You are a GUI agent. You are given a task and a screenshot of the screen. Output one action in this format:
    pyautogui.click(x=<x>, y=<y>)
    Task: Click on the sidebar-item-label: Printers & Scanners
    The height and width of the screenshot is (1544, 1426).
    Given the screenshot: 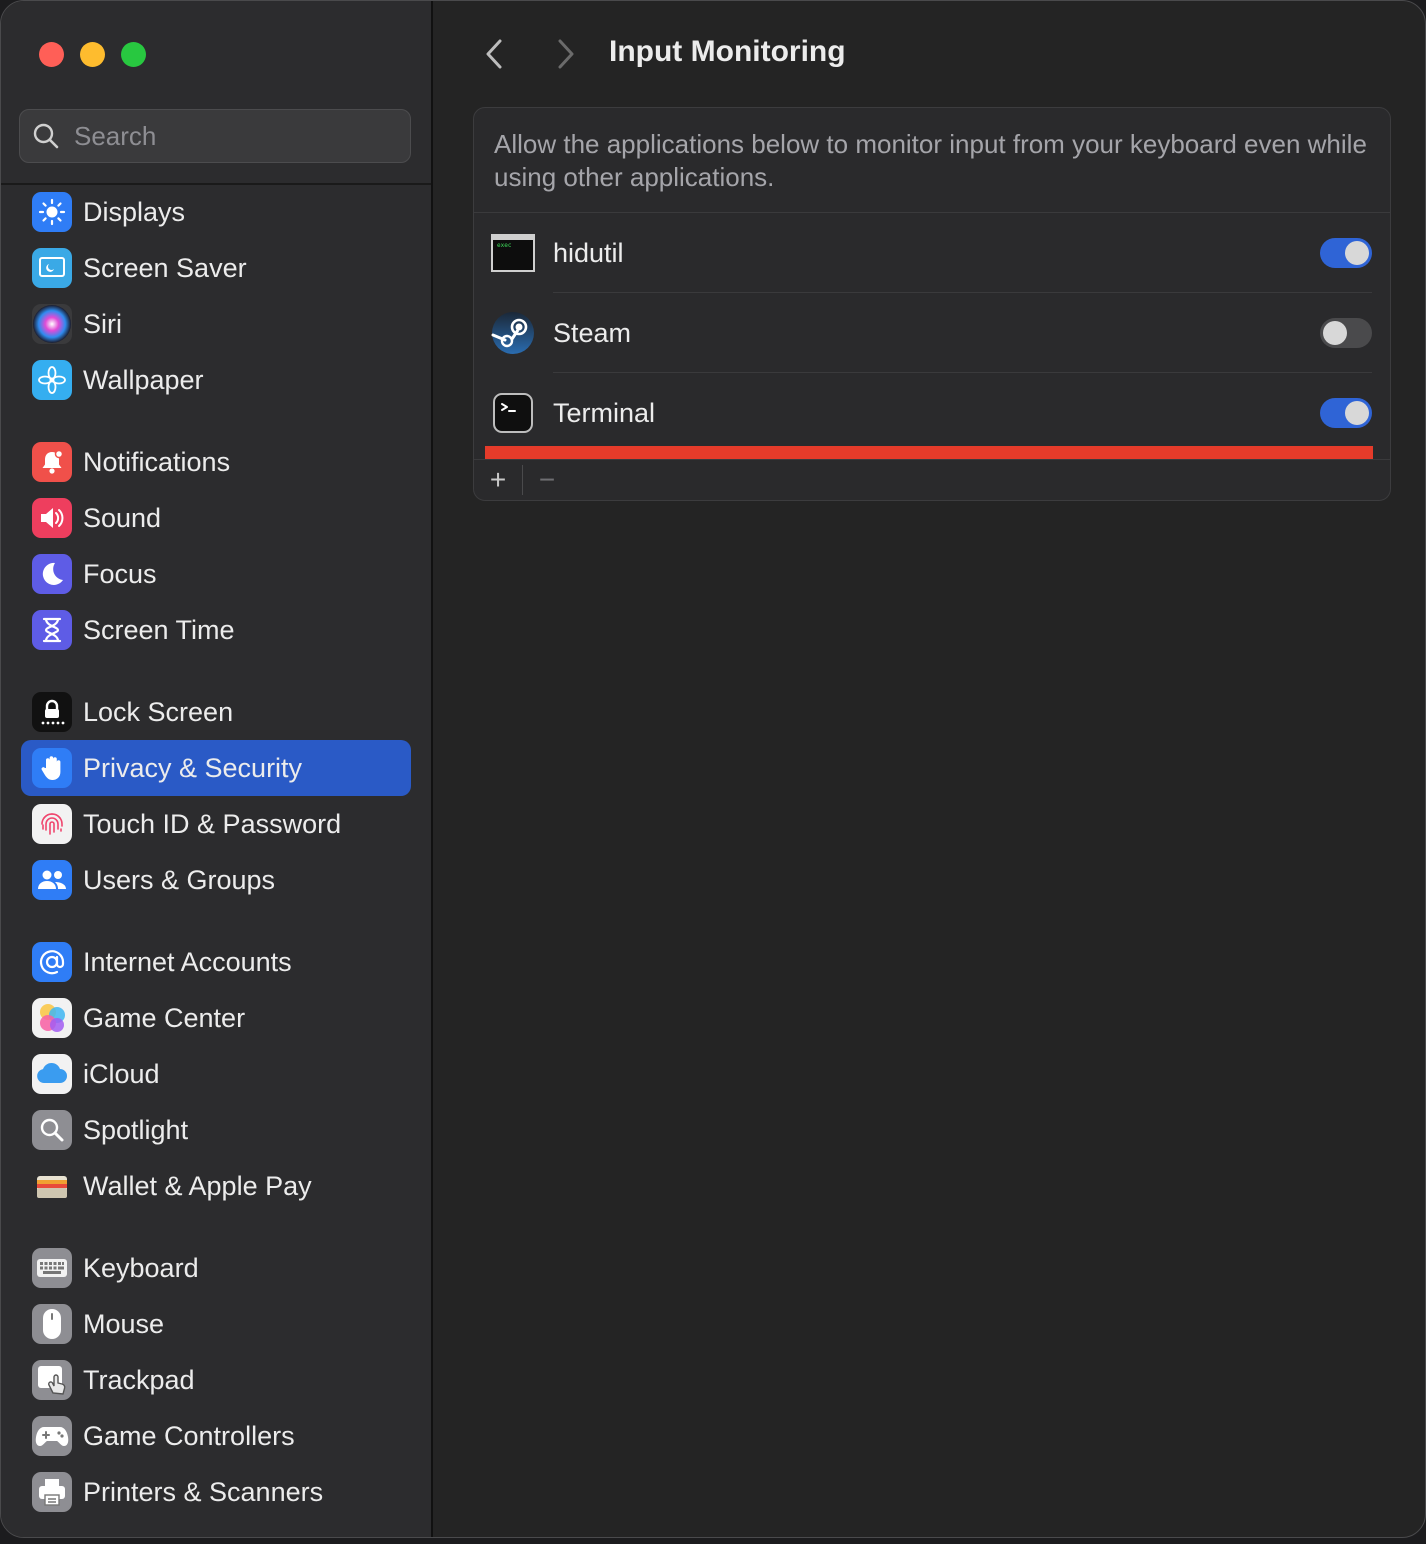 What is the action you would take?
    pyautogui.click(x=203, y=1491)
    